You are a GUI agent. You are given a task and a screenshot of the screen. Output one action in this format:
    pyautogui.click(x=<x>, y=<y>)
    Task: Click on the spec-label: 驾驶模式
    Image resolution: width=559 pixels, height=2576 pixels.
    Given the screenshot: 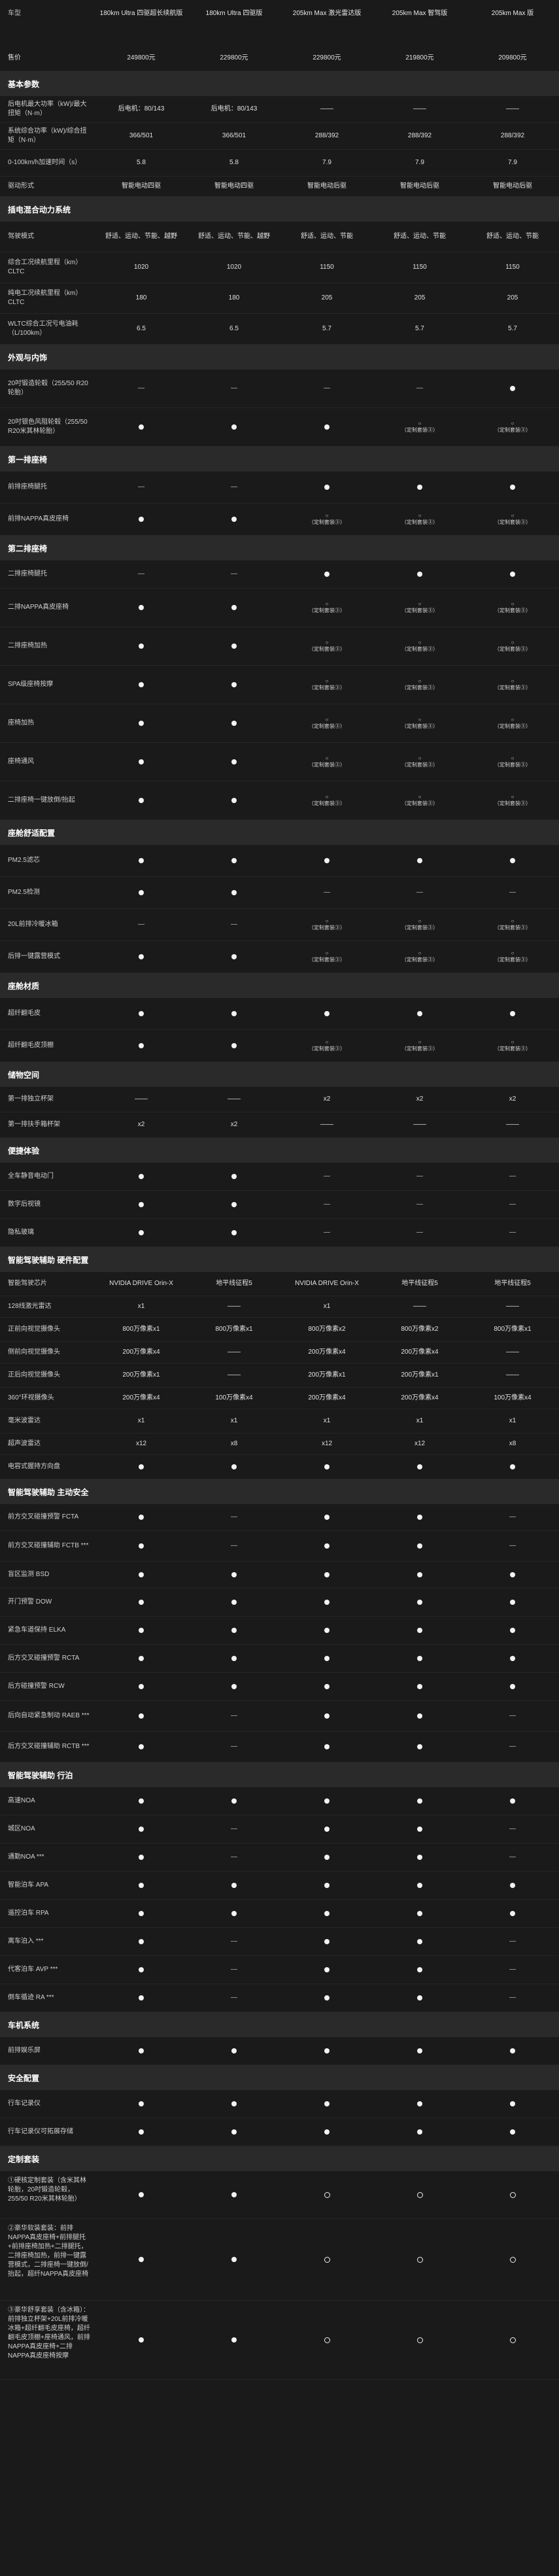 What is the action you would take?
    pyautogui.click(x=21, y=237)
    